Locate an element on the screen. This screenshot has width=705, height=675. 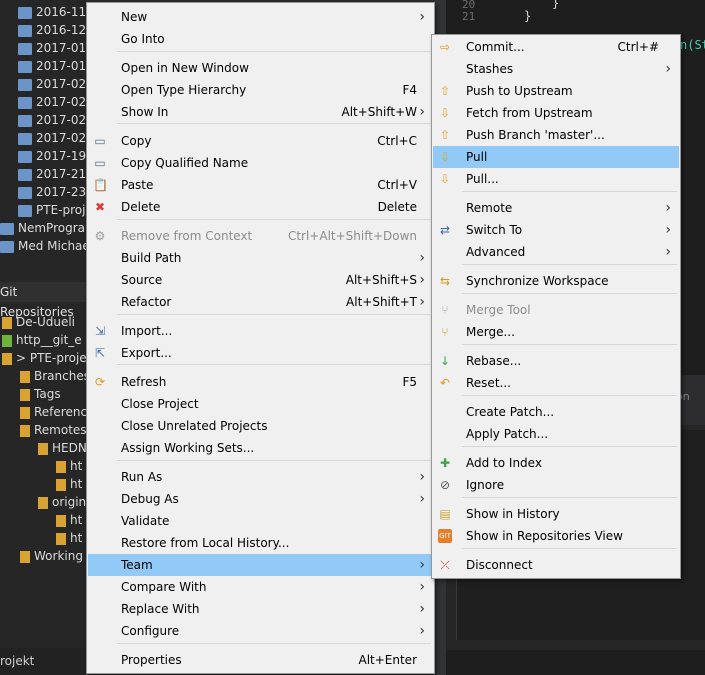
menu-item-synchronize-workspace: ⇆ Synchronize Workspace is located at coordinates (556, 281).